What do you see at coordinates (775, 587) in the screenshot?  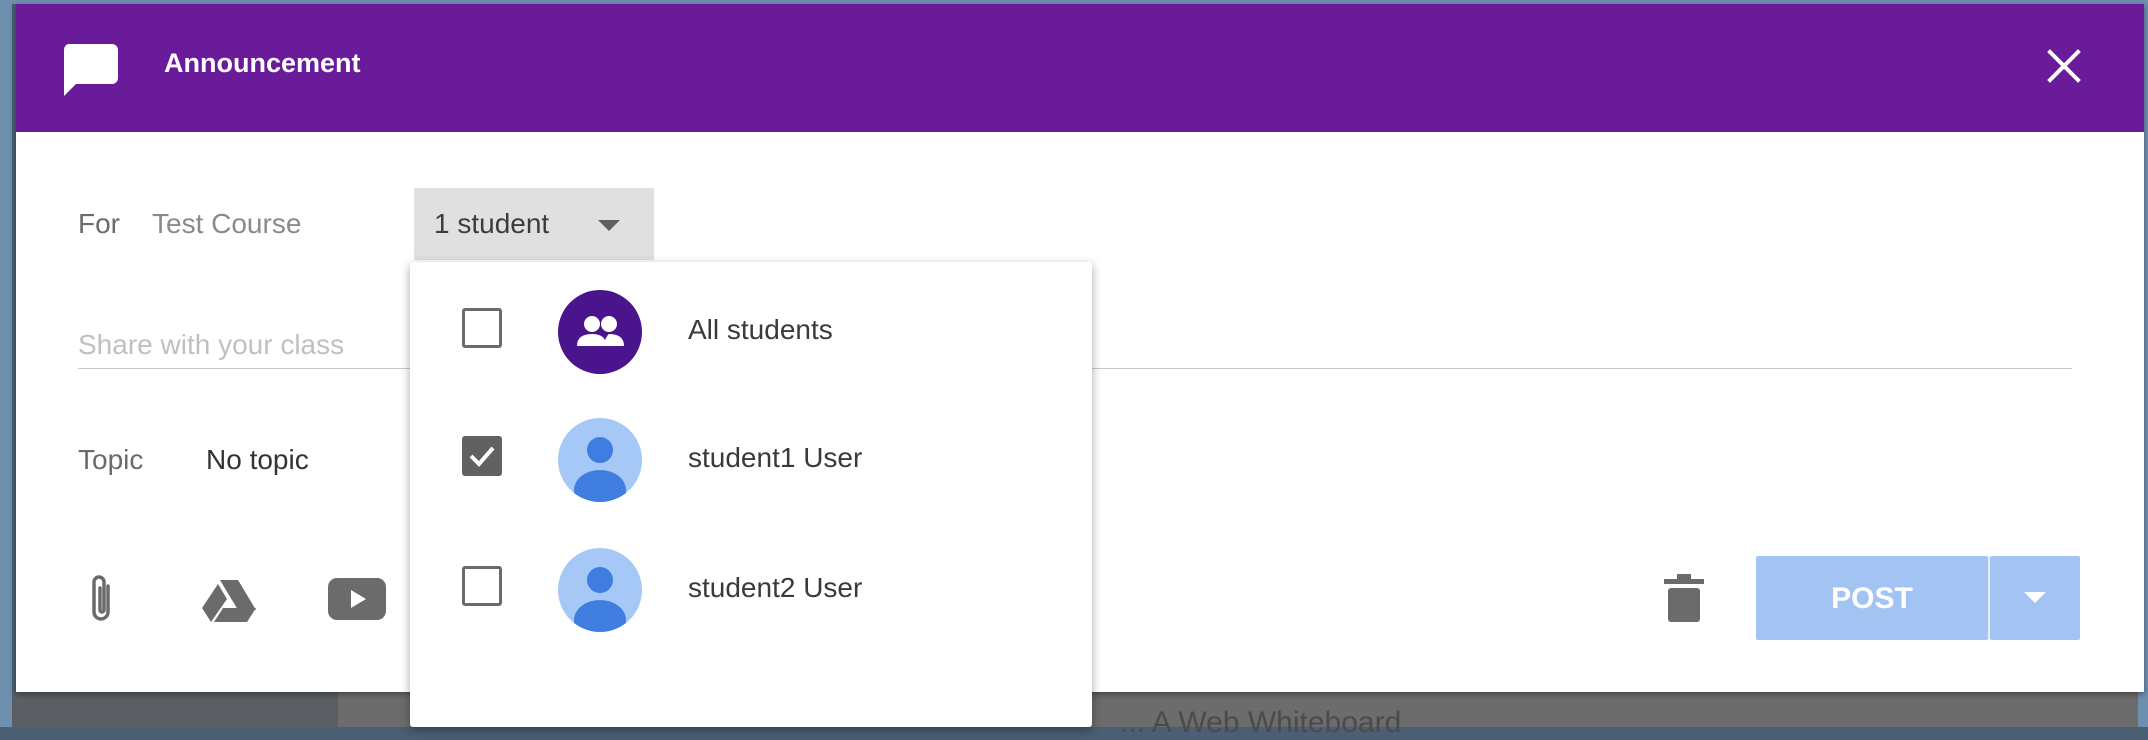 I see `menu-item-label: student2 User` at bounding box center [775, 587].